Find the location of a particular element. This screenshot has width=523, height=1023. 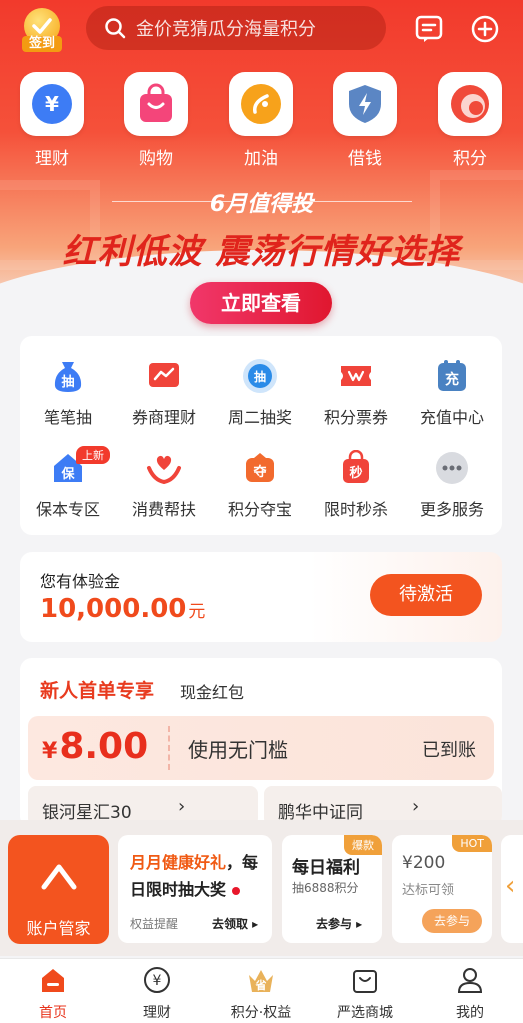

experience-title: 您有体验金 is located at coordinates (80, 581).